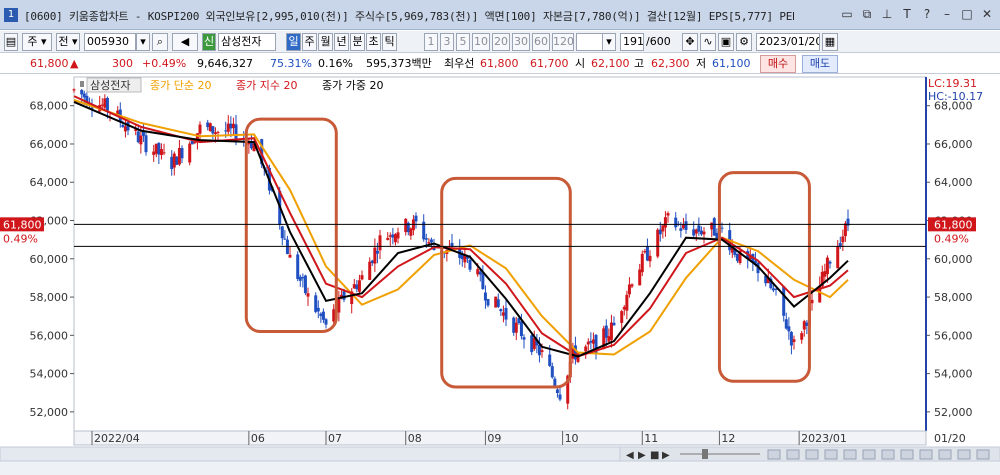 The width and height of the screenshot is (1000, 475). I want to click on calendar-icon: ▦, so click(830, 42).